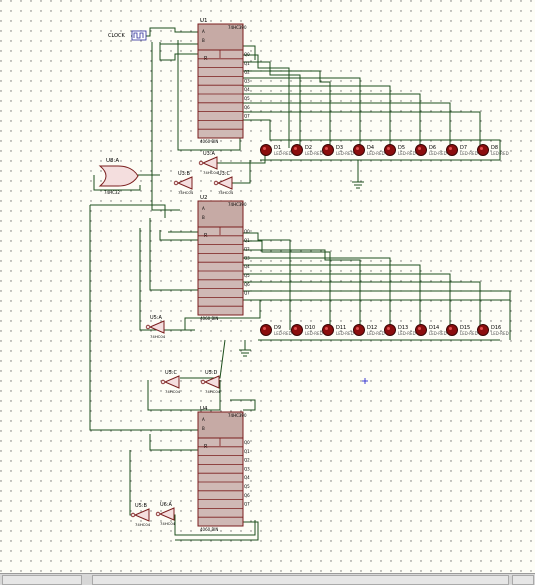 Image resolution: width=535 pixels, height=585 pixels. What do you see at coordinates (267, 579) in the screenshot?
I see `status-bar` at bounding box center [267, 579].